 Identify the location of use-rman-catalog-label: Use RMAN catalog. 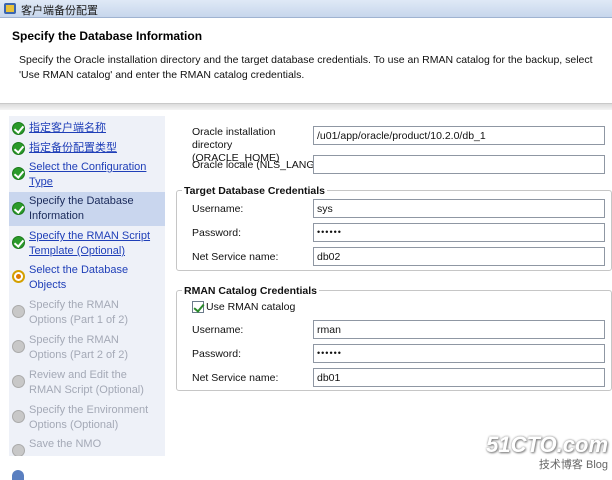
(251, 307).